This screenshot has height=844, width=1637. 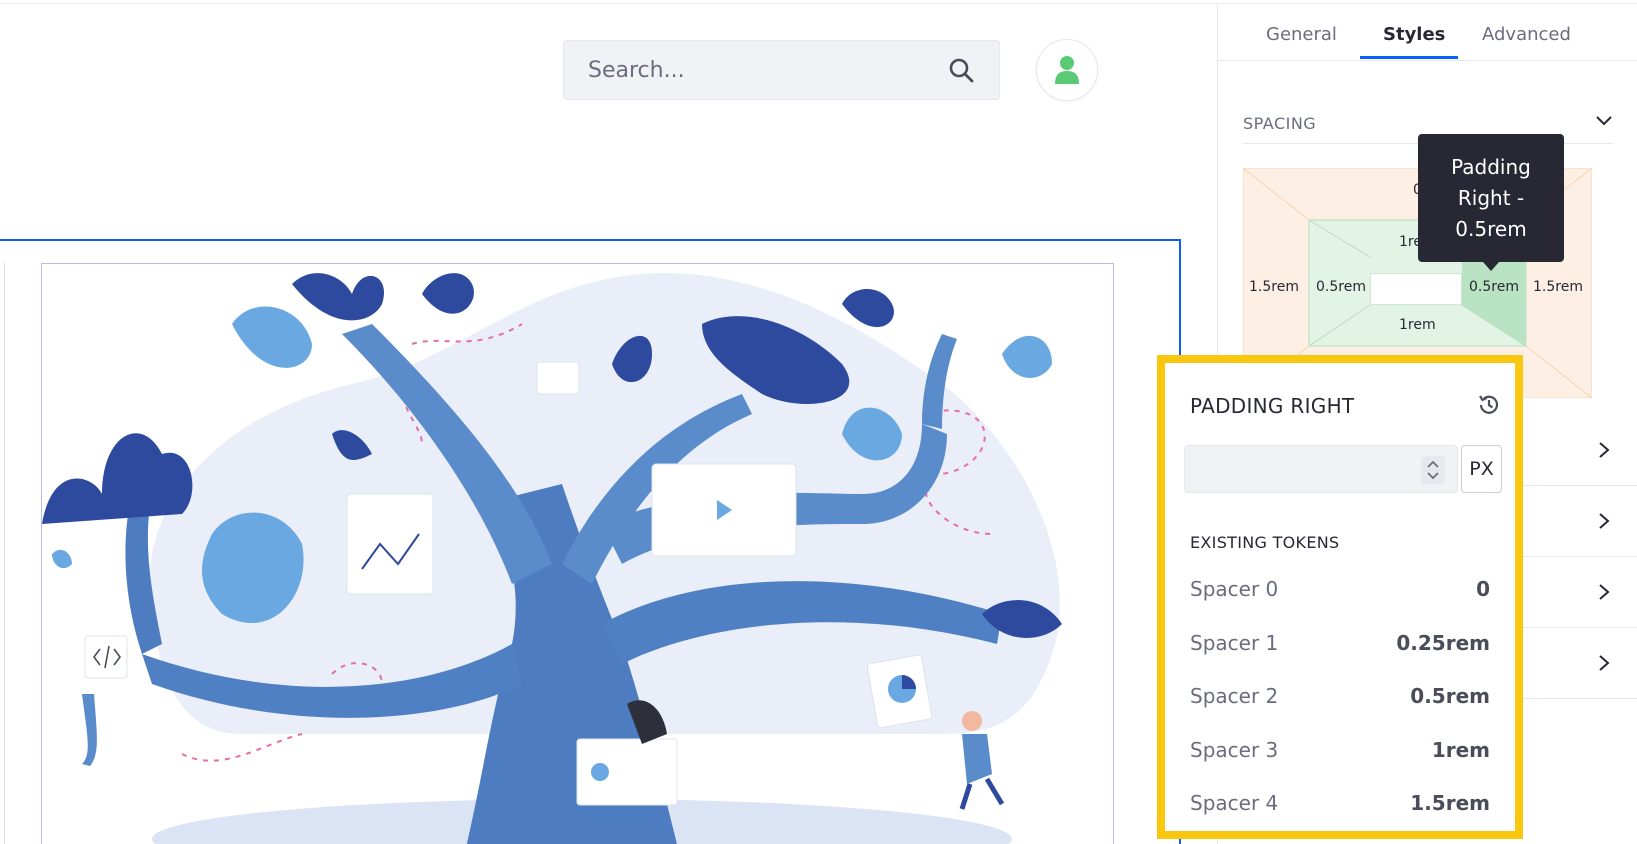 I want to click on padding-bottom-value: 1rem, so click(x=1417, y=325).